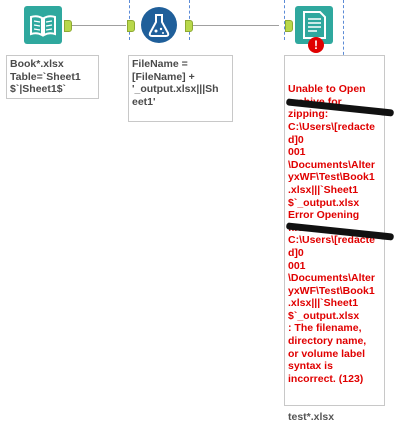 Image resolution: width=406 pixels, height=436 pixels. I want to click on book-icon, so click(43, 25).